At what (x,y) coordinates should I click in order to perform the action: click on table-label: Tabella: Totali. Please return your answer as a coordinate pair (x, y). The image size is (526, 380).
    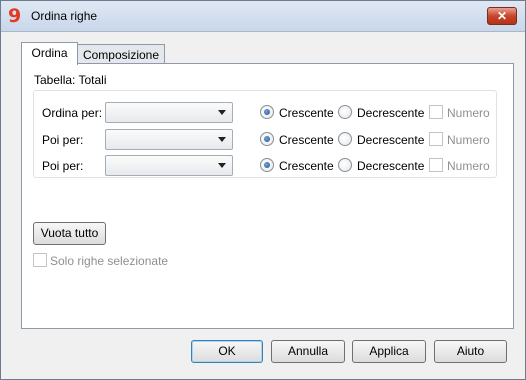
    Looking at the image, I should click on (70, 80).